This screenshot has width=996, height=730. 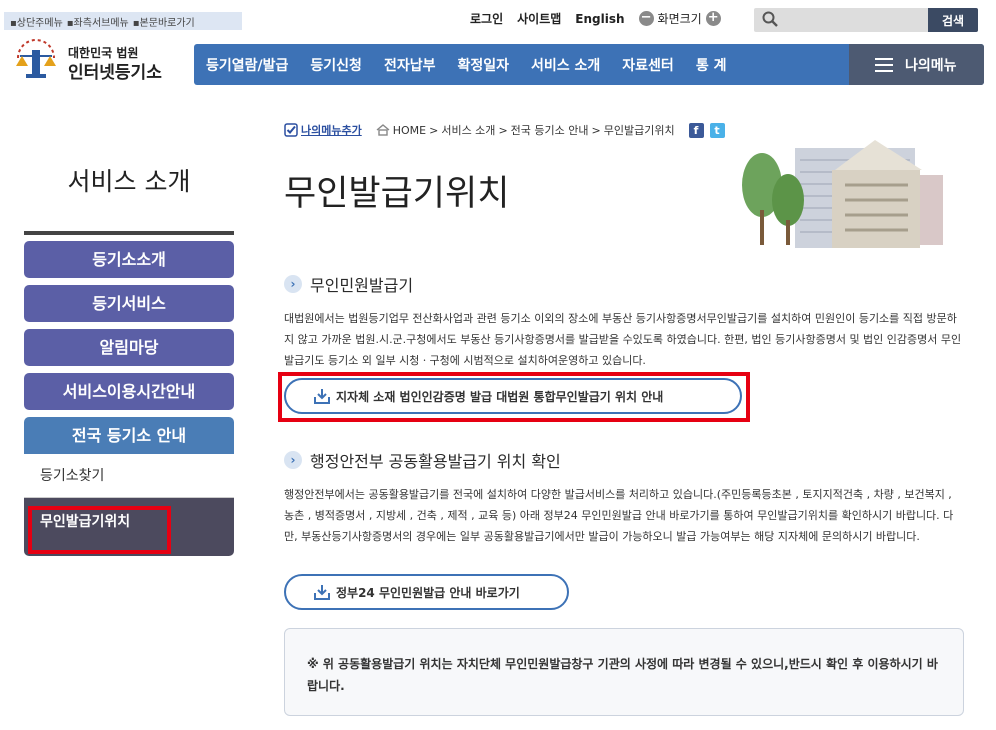 I want to click on skip-links: ▪상단주메뉴 ▪좌측서브메뉴 ▪본문바로가기, so click(x=123, y=21).